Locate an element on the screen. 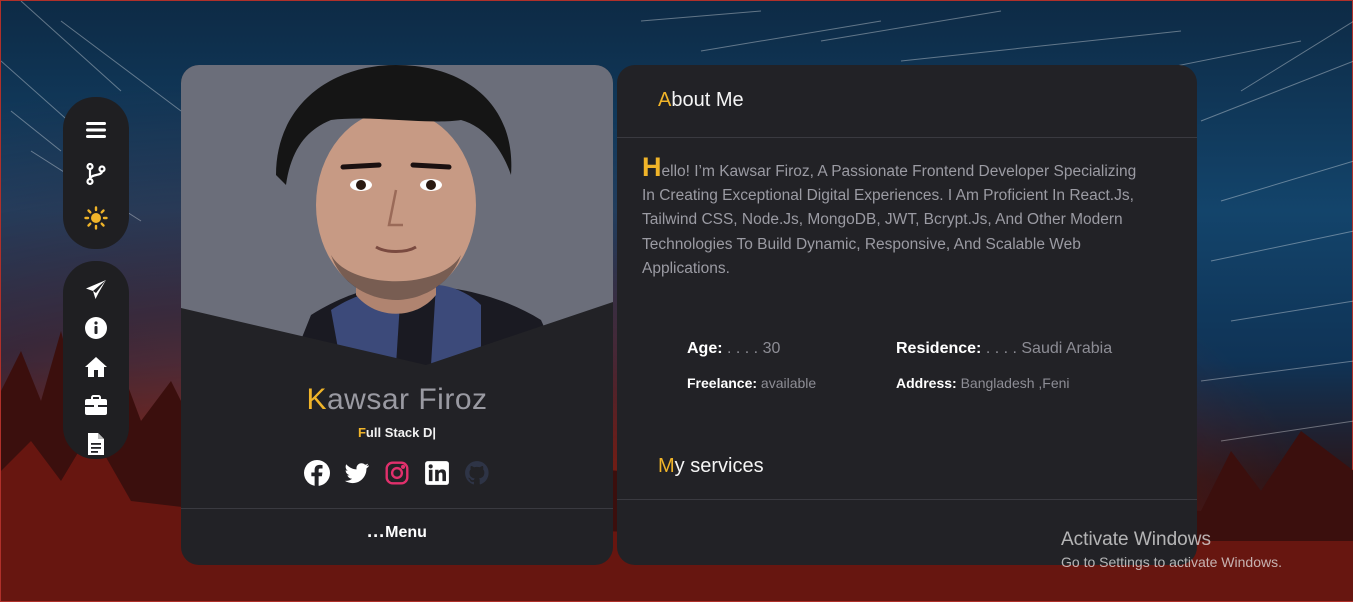  age-info: Age: . . . . 30 is located at coordinates (734, 348).